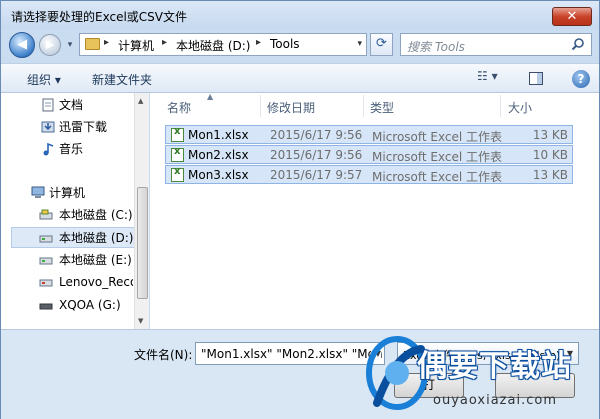  What do you see at coordinates (359, 44) in the screenshot?
I see `address-dropdown-icon: ▾` at bounding box center [359, 44].